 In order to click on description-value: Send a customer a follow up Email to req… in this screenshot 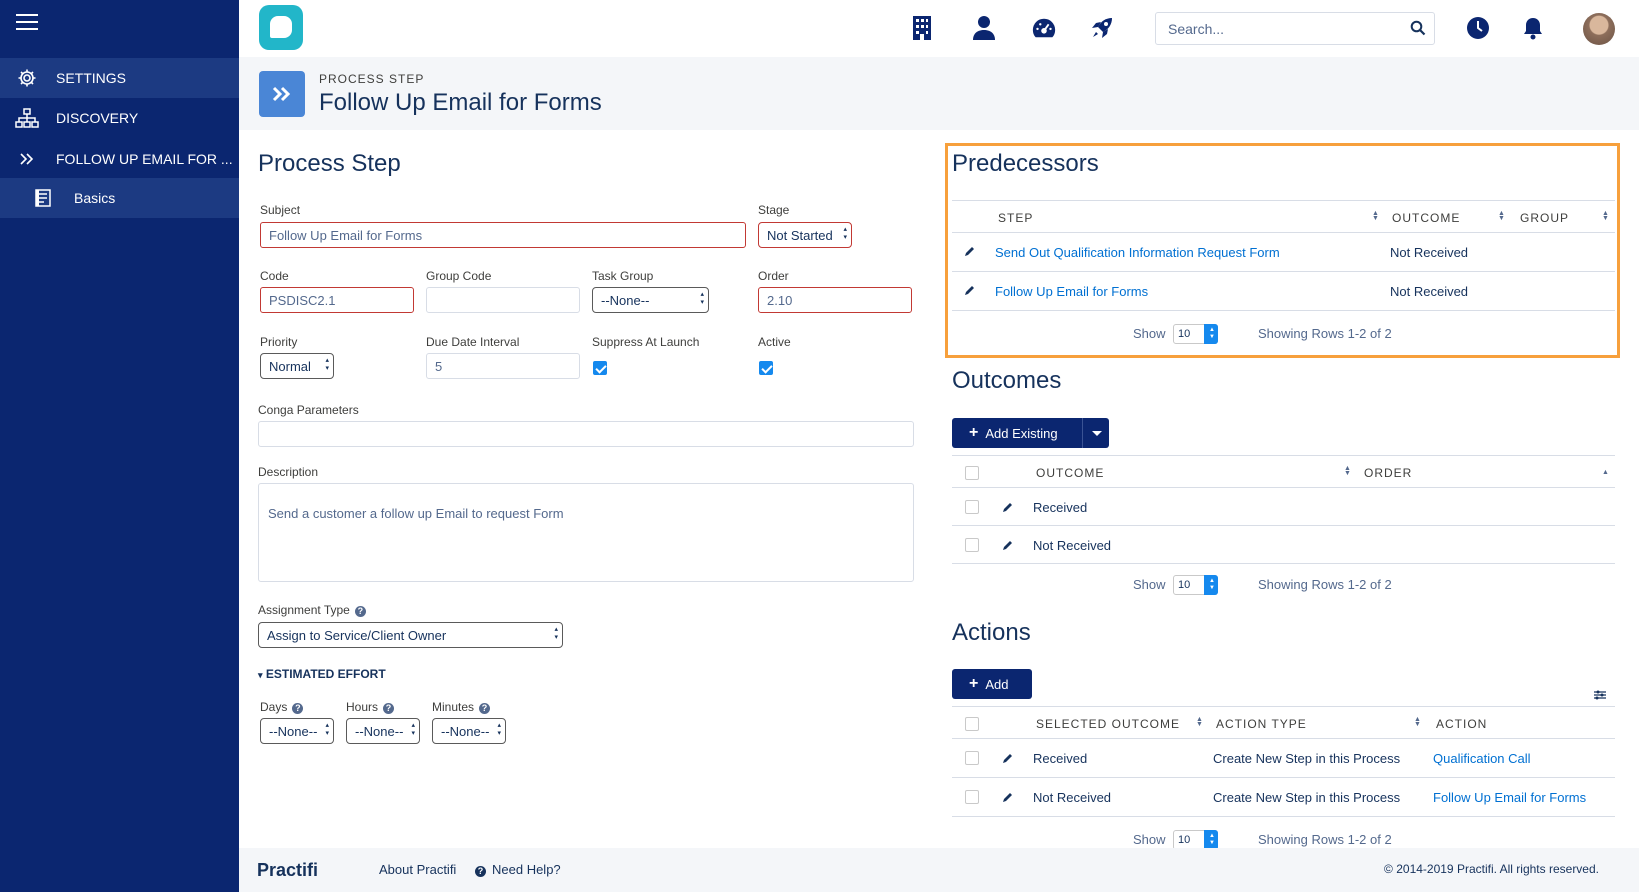, I will do `click(416, 513)`.